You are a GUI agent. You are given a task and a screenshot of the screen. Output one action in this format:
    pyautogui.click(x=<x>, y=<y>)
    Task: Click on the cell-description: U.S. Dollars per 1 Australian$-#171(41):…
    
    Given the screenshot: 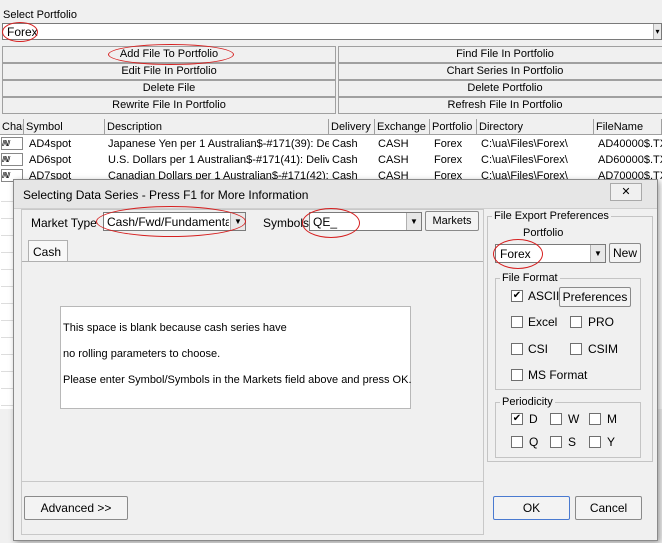 What is the action you would take?
    pyautogui.click(x=218, y=160)
    